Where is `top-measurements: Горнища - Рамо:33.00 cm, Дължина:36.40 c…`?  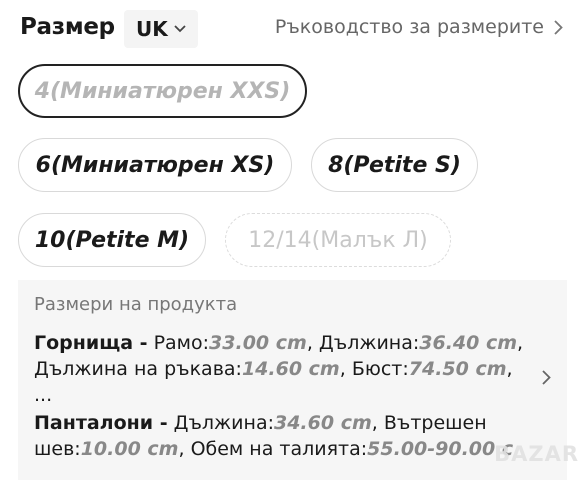 top-measurements: Горнища - Рамо:33.00 cm, Дължина:36.40 c… is located at coordinates (279, 369).